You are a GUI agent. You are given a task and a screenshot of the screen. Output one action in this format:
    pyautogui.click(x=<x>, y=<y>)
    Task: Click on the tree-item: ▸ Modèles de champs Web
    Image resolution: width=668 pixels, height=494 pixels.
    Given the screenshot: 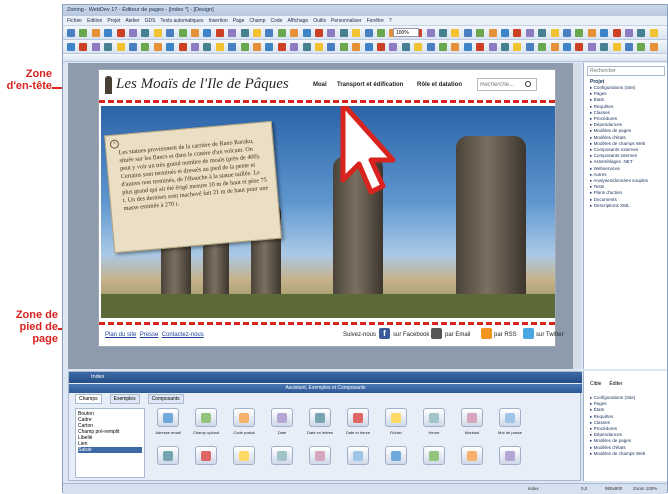 What is the action you would take?
    pyautogui.click(x=617, y=454)
    